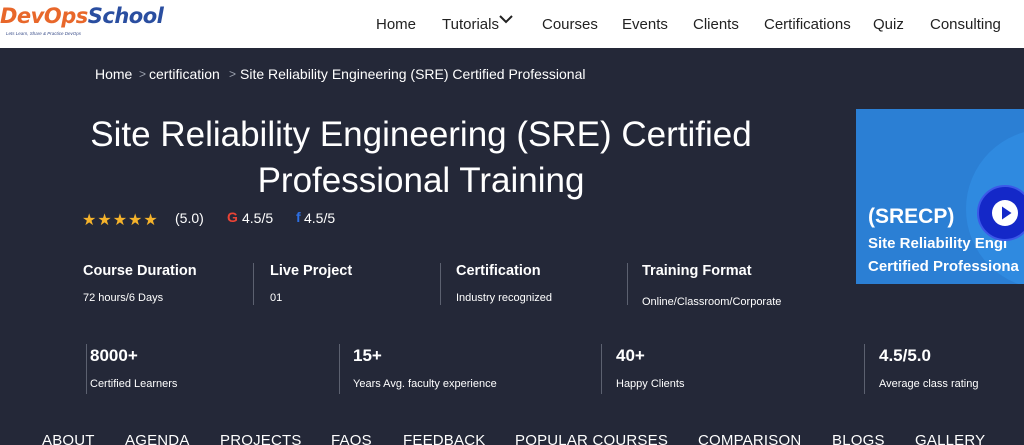 This screenshot has height=445, width=1024. Describe the element at coordinates (396, 24) in the screenshot. I see `nav-home: Home` at that location.